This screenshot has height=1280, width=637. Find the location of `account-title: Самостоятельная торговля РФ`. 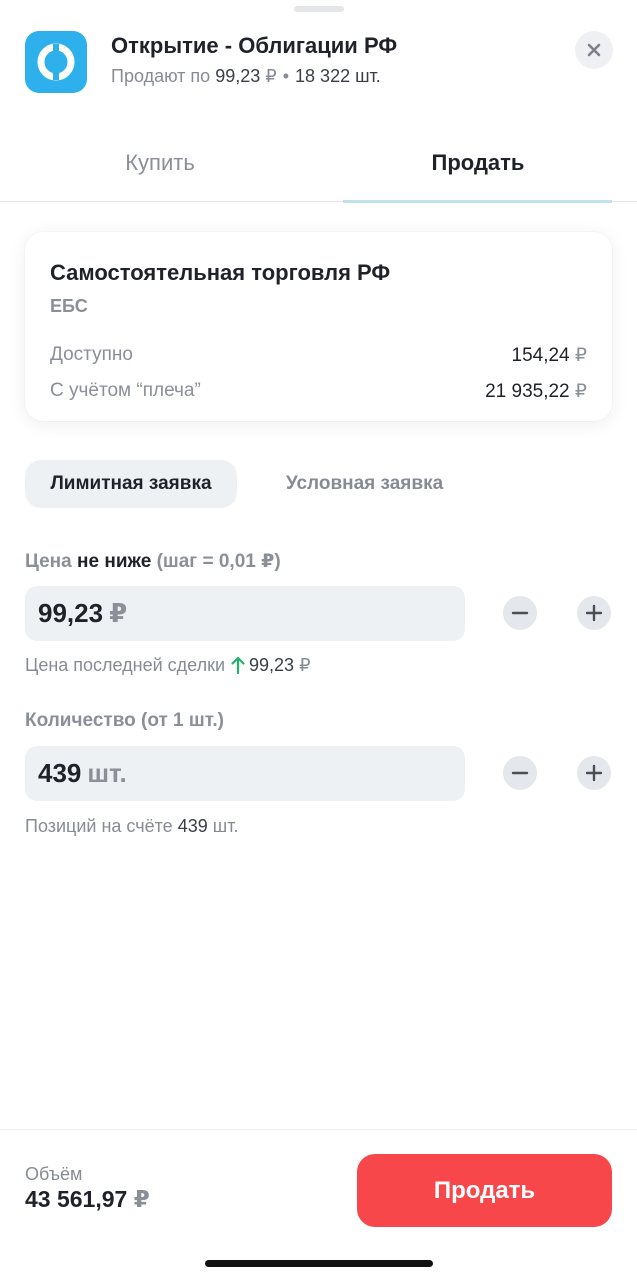

account-title: Самостоятельная торговля РФ is located at coordinates (220, 272).